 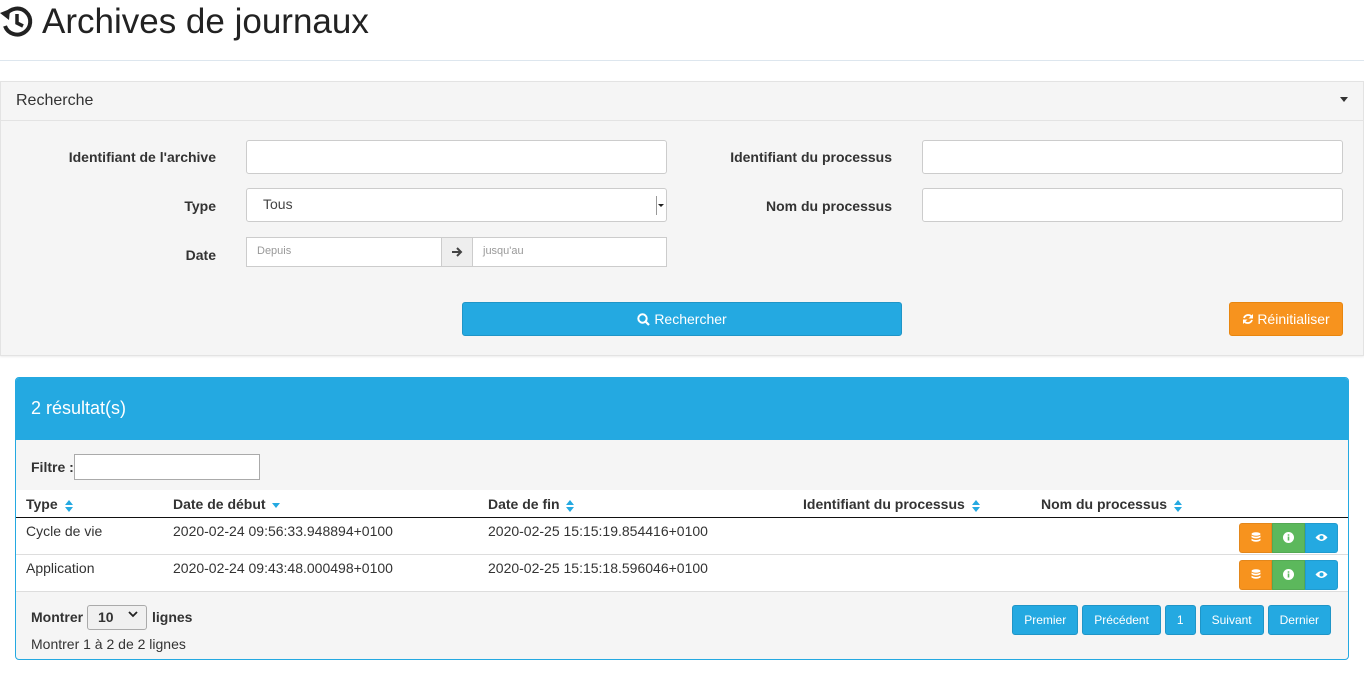 I want to click on cell-end-date: 2020-02-25 15:15:18.596046+0100, so click(x=598, y=567).